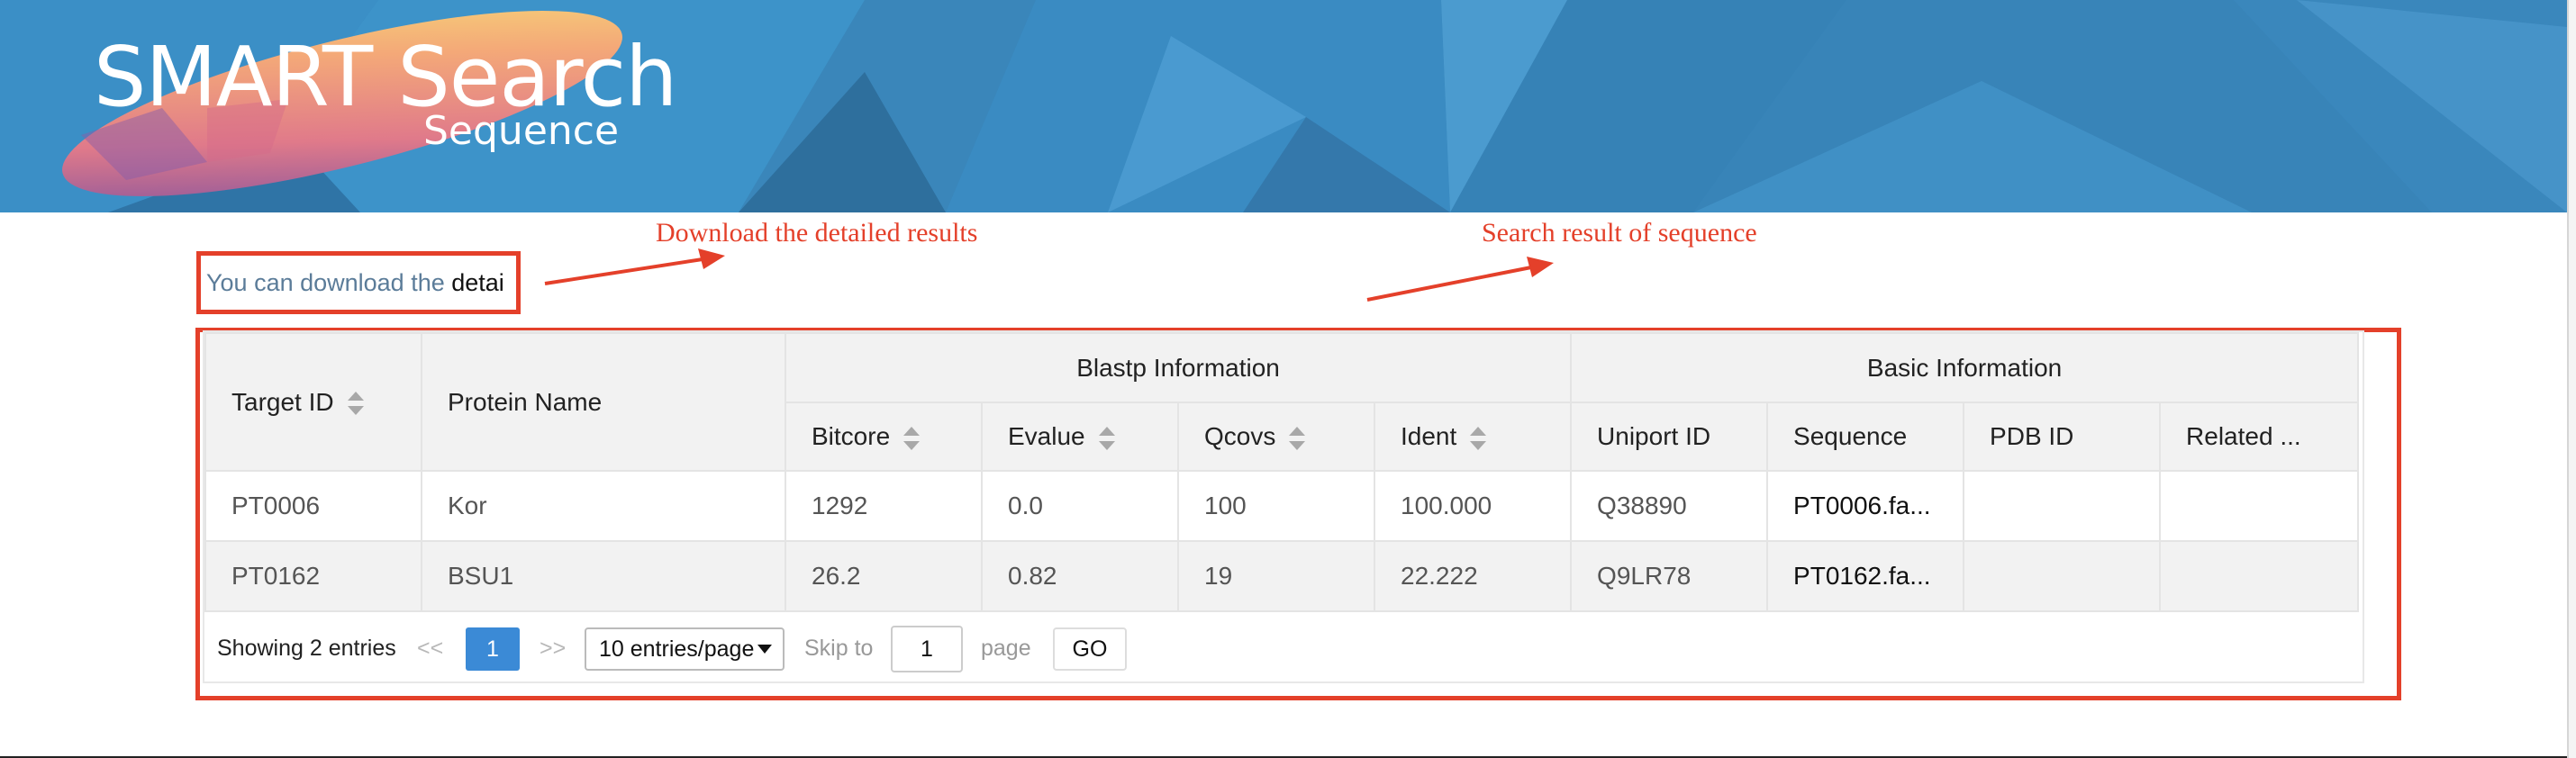 This screenshot has width=2576, height=758. I want to click on column-label: Evalue, so click(1046, 436).